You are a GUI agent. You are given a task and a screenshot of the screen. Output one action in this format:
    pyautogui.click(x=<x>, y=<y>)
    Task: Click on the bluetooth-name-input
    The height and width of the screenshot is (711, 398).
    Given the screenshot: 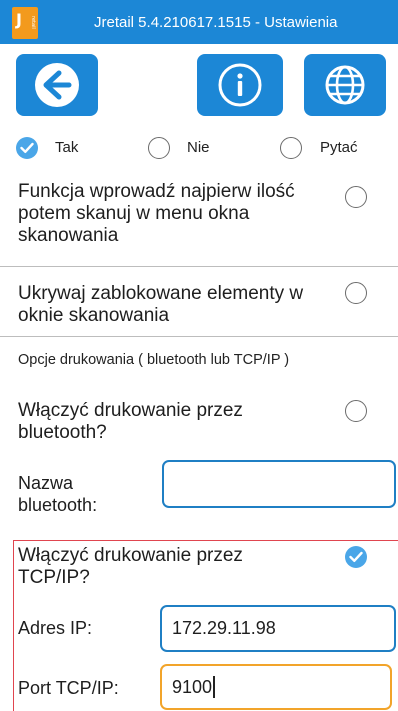 What is the action you would take?
    pyautogui.click(x=279, y=484)
    